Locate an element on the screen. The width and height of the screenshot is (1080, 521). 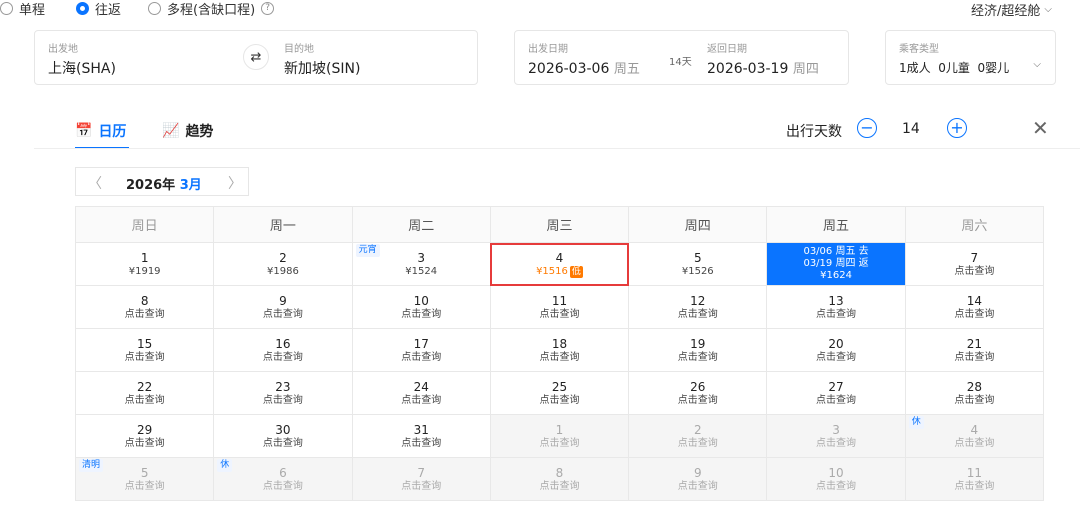
day-price: ¥1516 低 is located at coordinates (559, 271).